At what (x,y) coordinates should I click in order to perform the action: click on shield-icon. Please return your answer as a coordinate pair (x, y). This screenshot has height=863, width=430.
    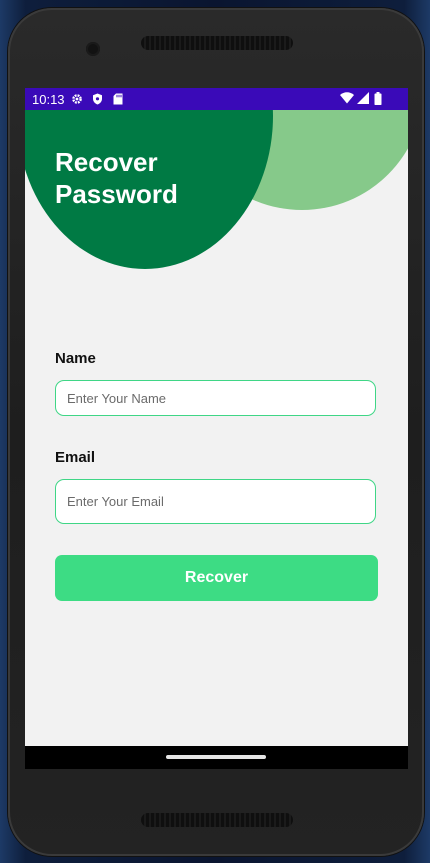
    Looking at the image, I should click on (97, 99).